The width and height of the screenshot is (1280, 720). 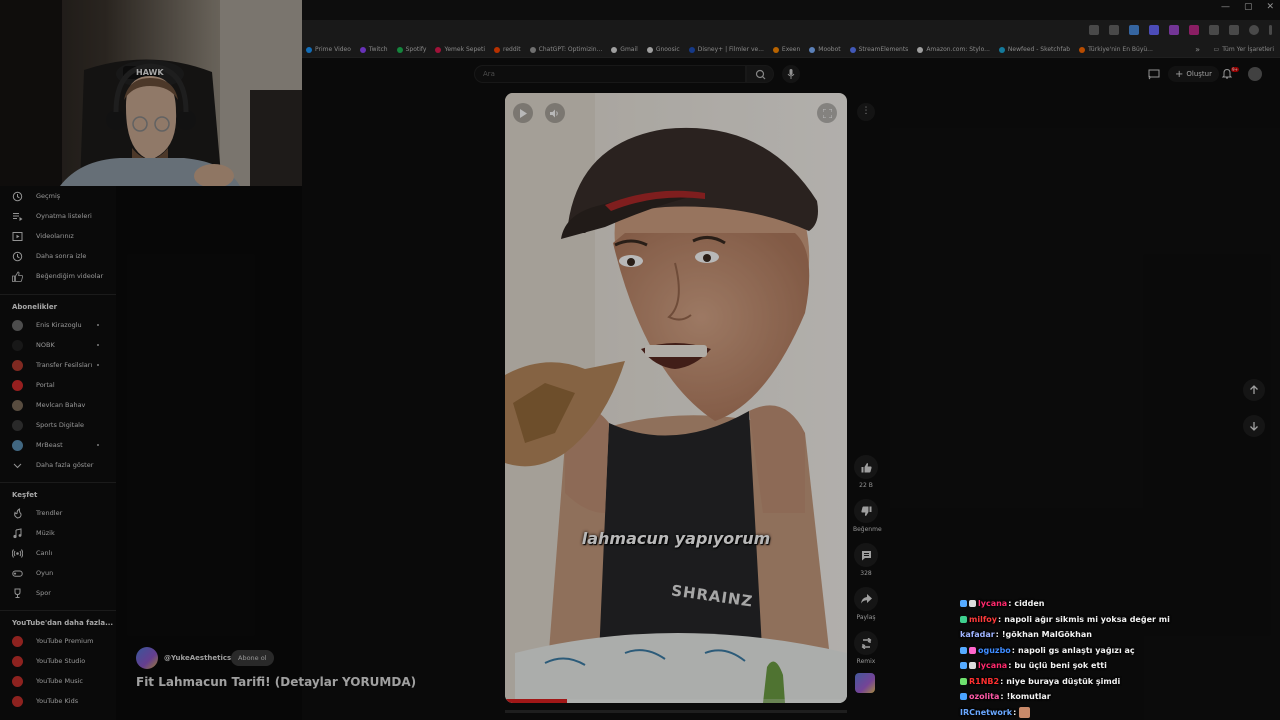 I want to click on search-input: Ara, so click(x=610, y=74).